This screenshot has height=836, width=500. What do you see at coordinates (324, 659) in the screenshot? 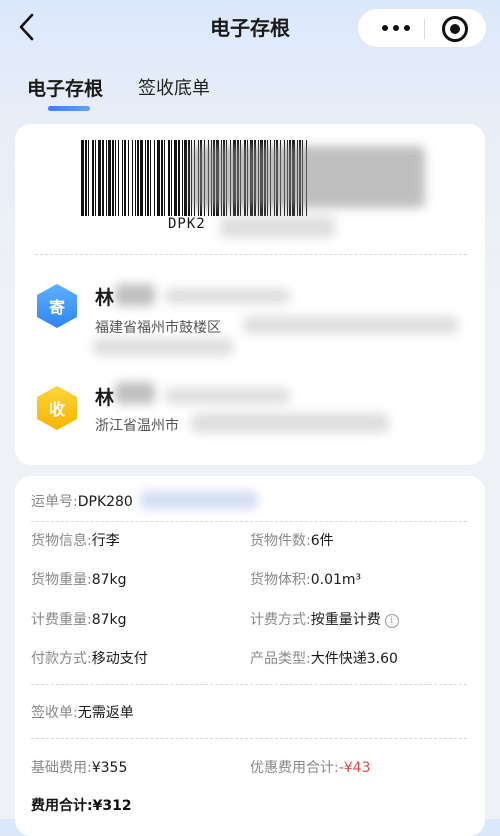
I see `product-type-row: 产品类型:大件快递3.60` at bounding box center [324, 659].